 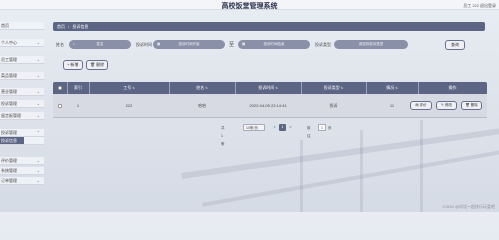 What do you see at coordinates (417, 105) in the screenshot?
I see `document-icon: ▤` at bounding box center [417, 105].